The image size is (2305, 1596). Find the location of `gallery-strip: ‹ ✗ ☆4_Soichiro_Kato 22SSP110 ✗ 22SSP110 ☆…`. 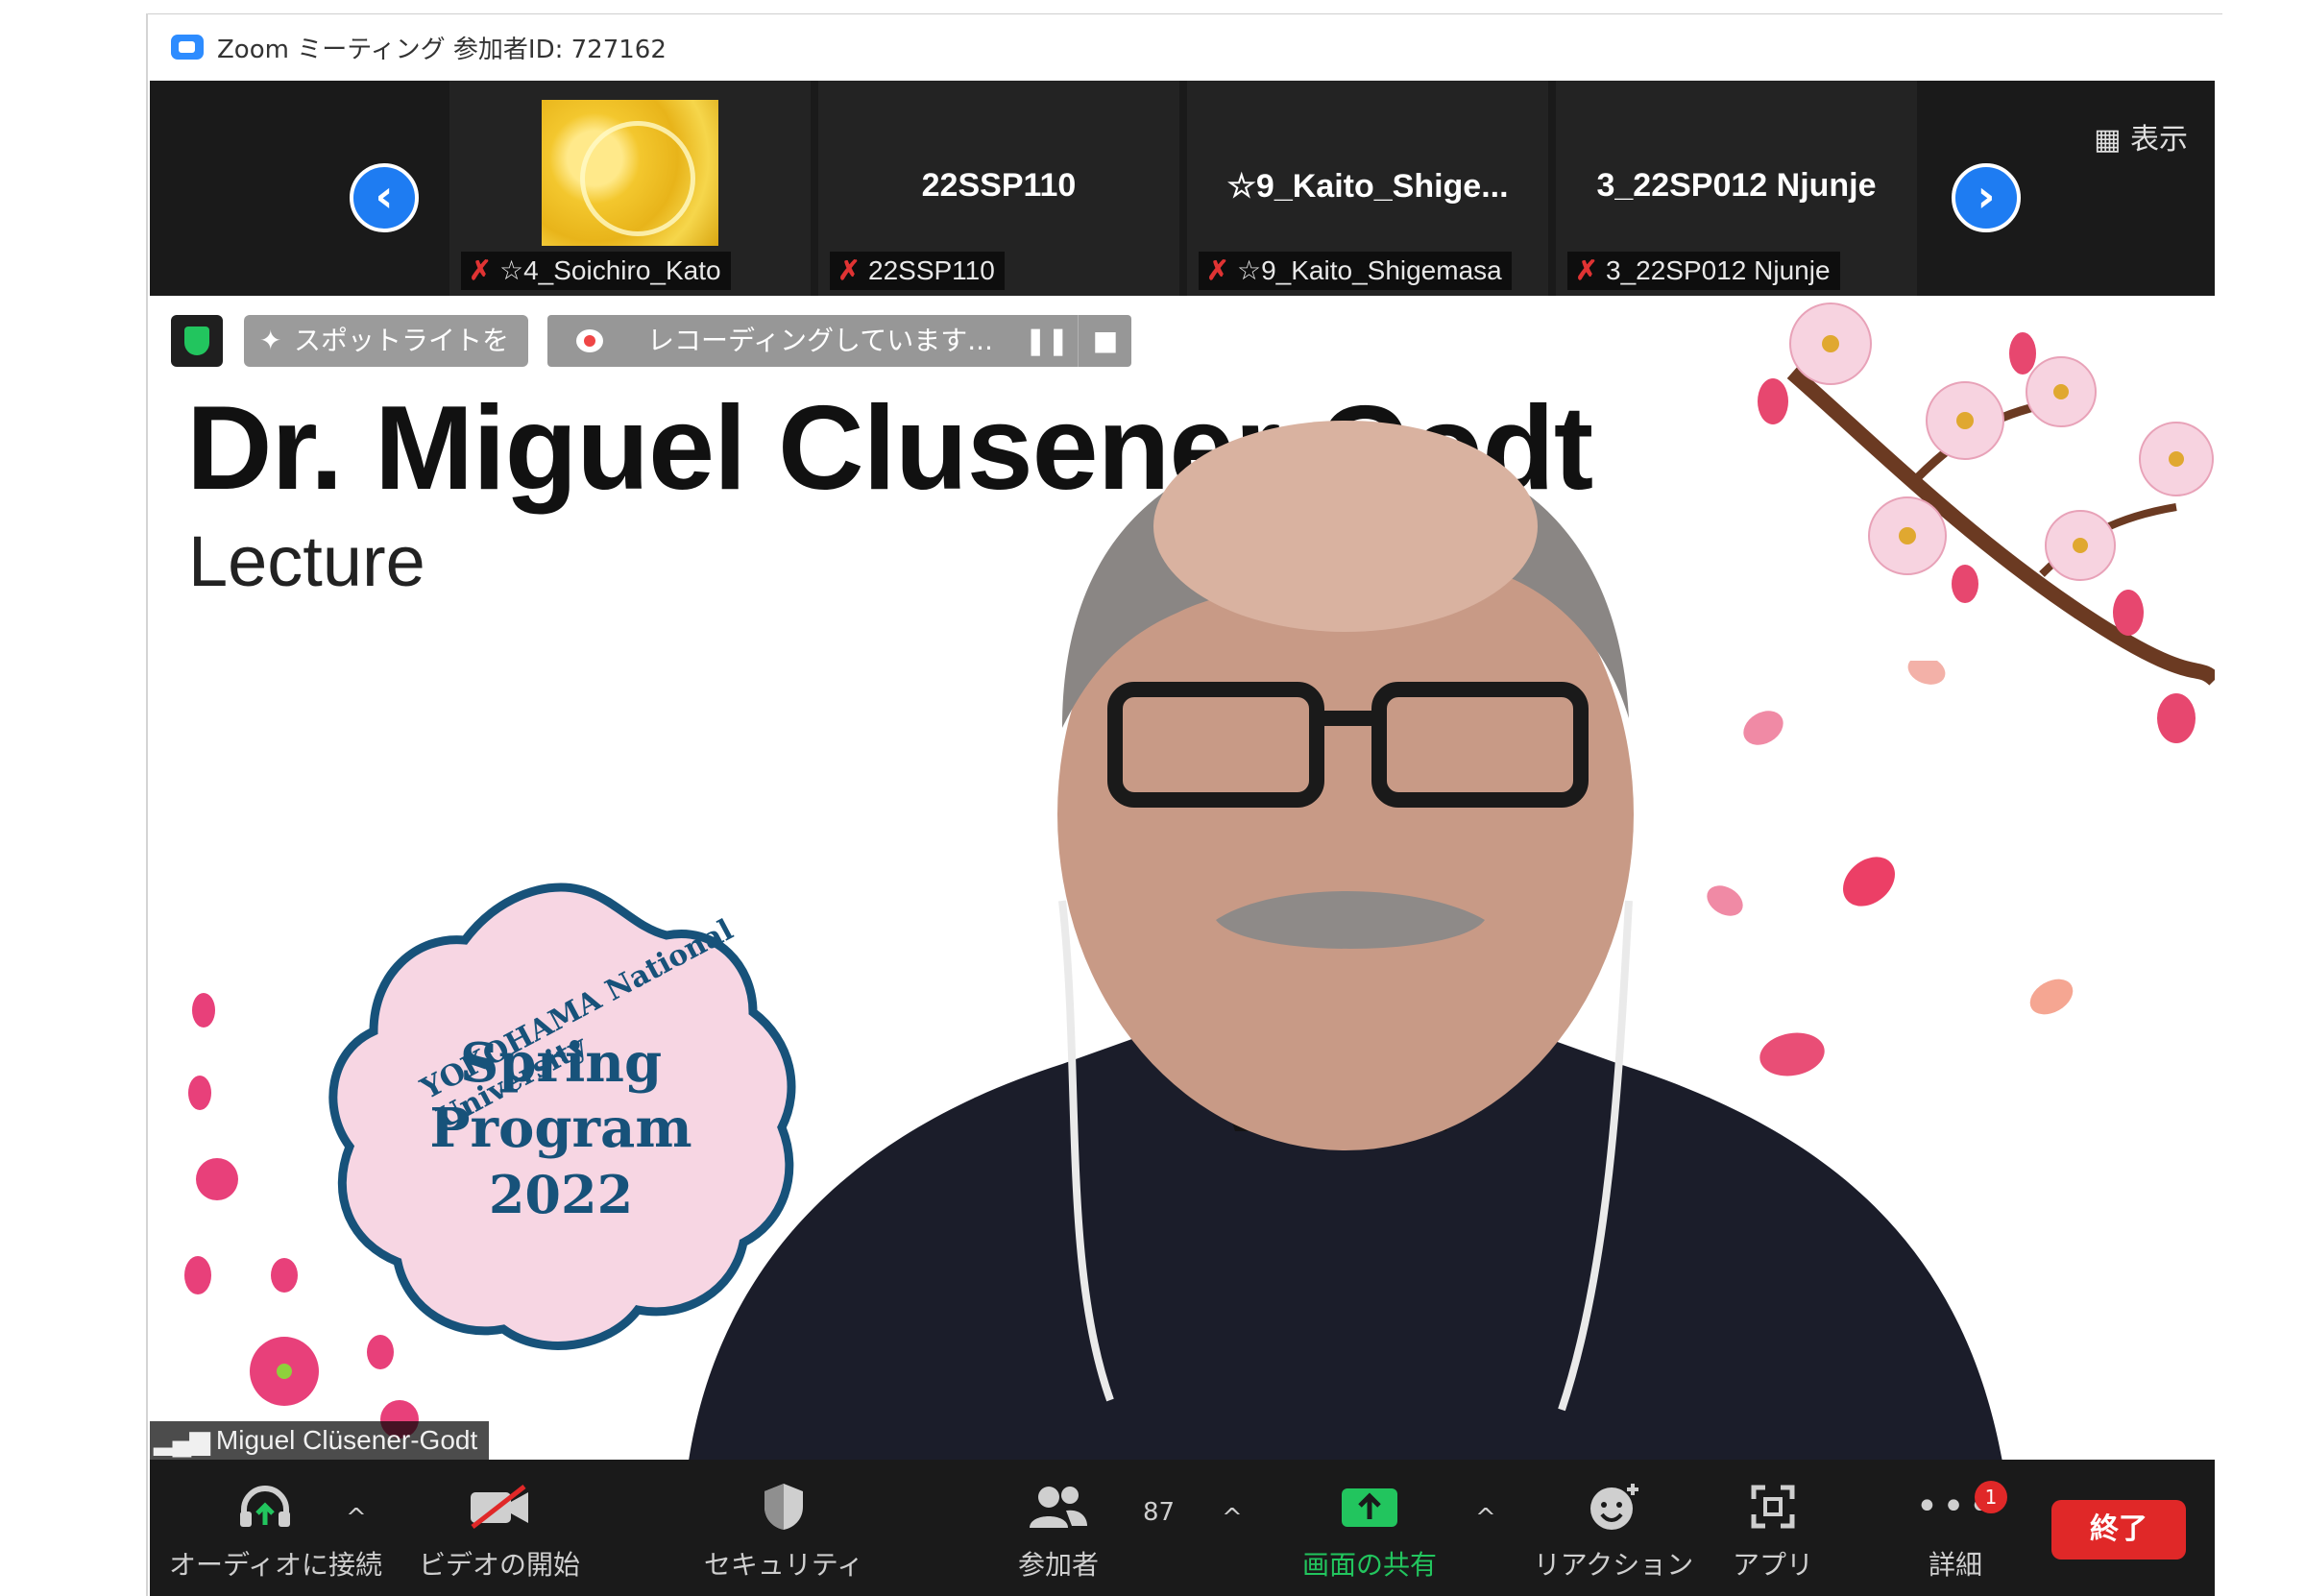

gallery-strip: ‹ ✗ ☆4_Soichiro_Kato 22SSP110 ✗ 22SSP110 ☆… is located at coordinates (1182, 188).